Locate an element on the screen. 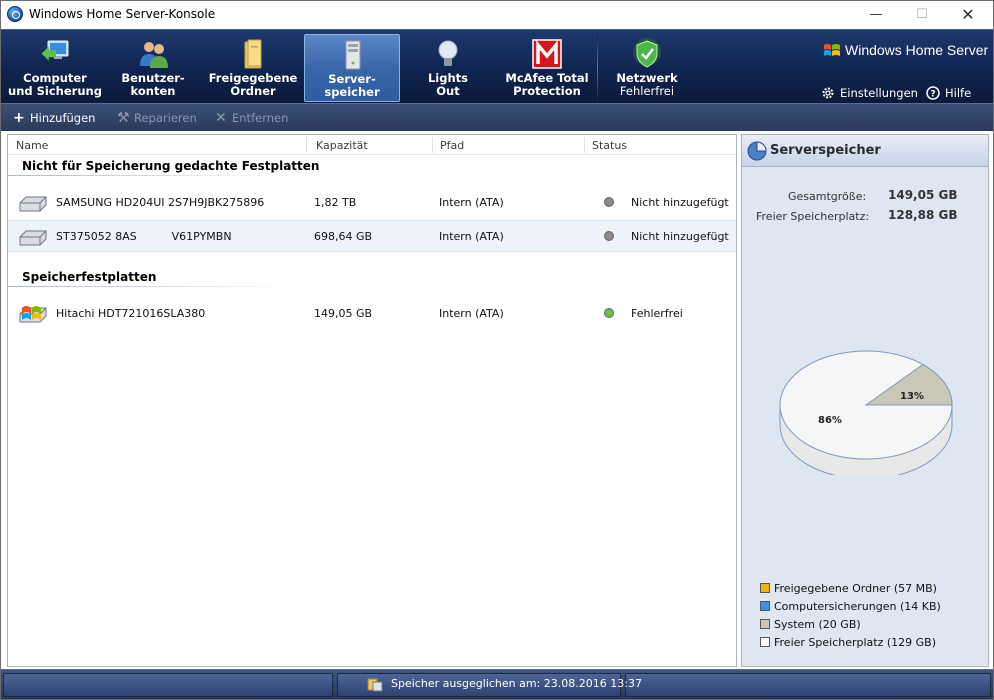 This screenshot has height=700, width=994. help-icon: ? is located at coordinates (933, 93).